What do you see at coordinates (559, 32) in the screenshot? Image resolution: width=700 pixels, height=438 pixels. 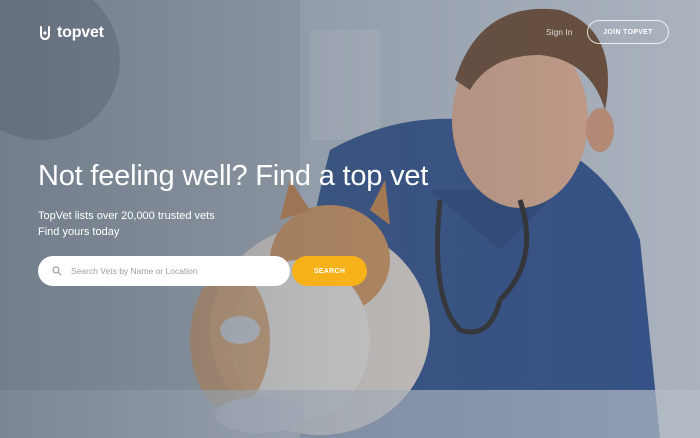 I see `sign-in-link: Sign In` at bounding box center [559, 32].